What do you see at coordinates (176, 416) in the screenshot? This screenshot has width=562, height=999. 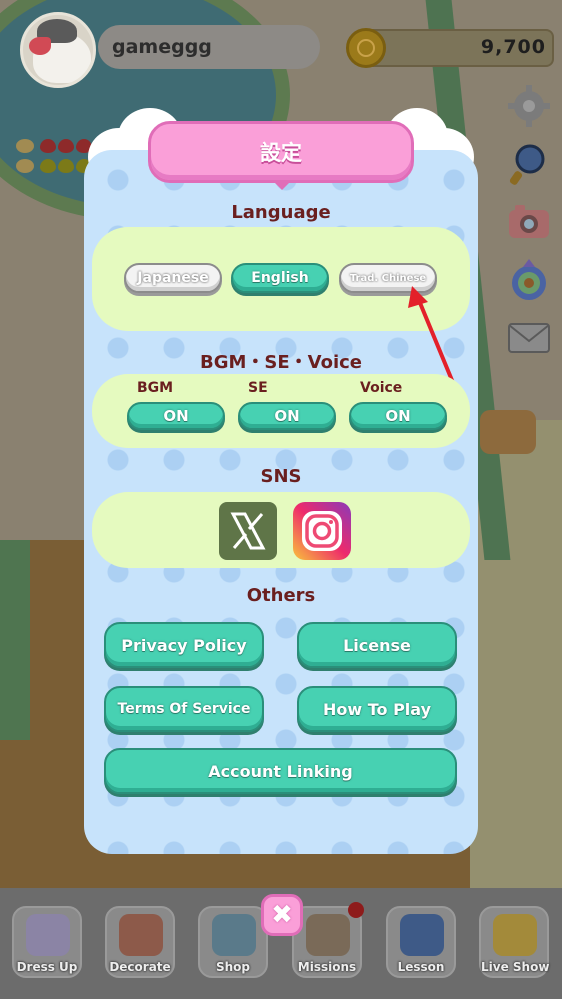 I see `bgm-toggle: ON` at bounding box center [176, 416].